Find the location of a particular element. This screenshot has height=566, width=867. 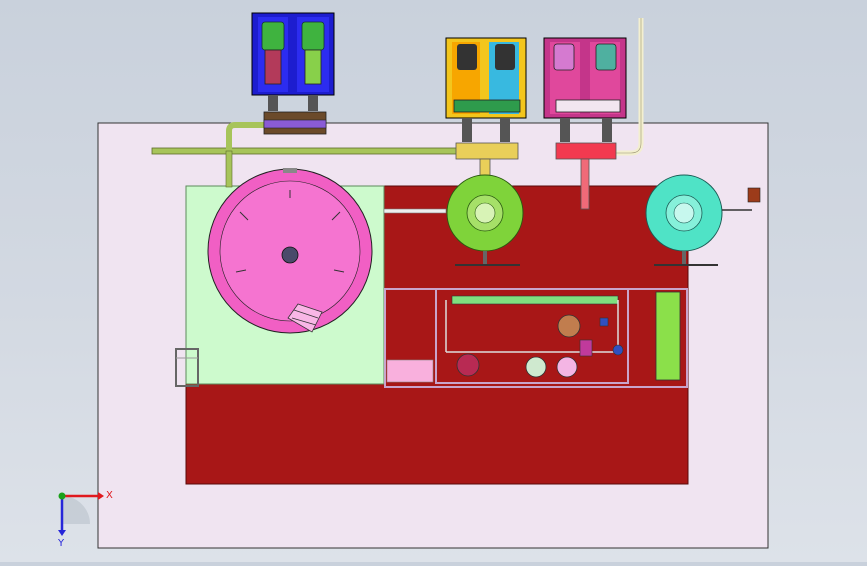

main-tank is located at coordinates (290, 251).